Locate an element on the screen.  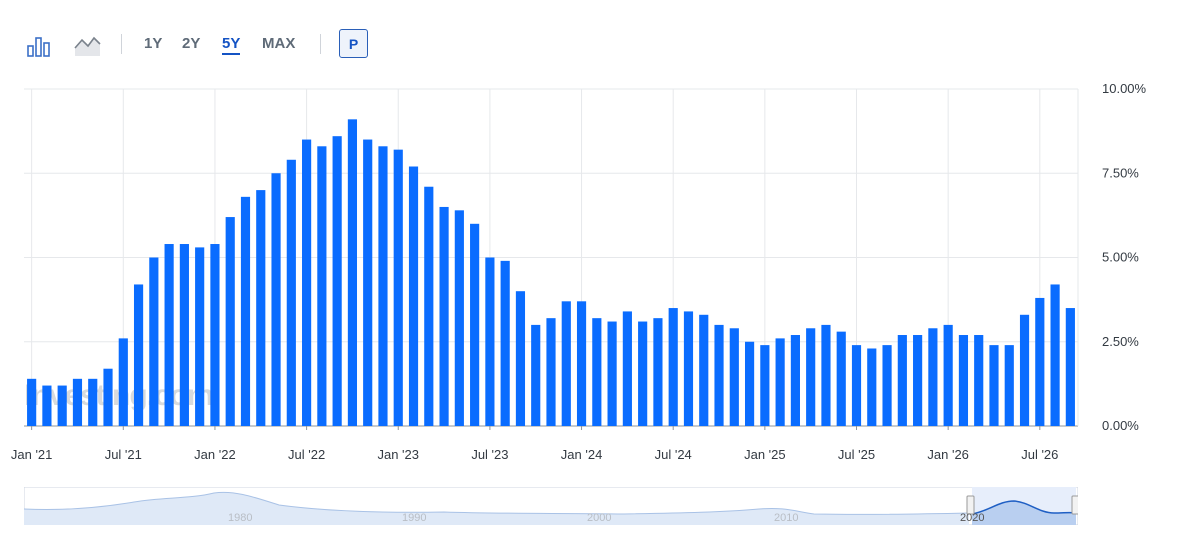
navigator-overview: 1980 1990 2000 2010 2020 is located at coordinates (551, 506).